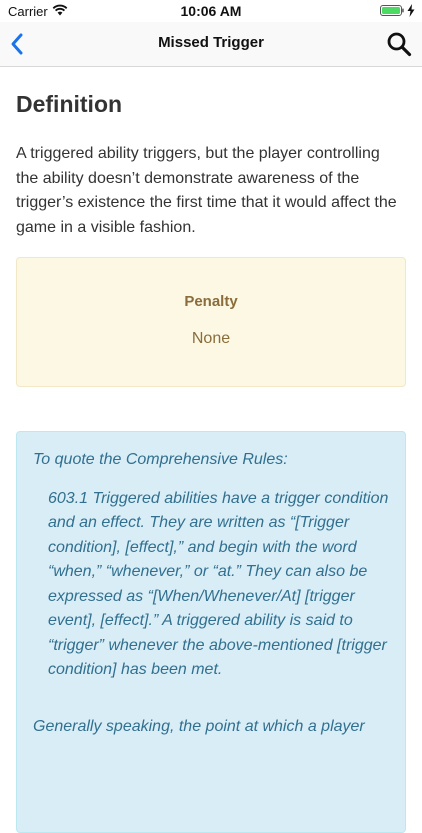 The height and width of the screenshot is (833, 422). Describe the element at coordinates (211, 322) in the screenshot. I see `penalty-panel: Penalty None` at that location.